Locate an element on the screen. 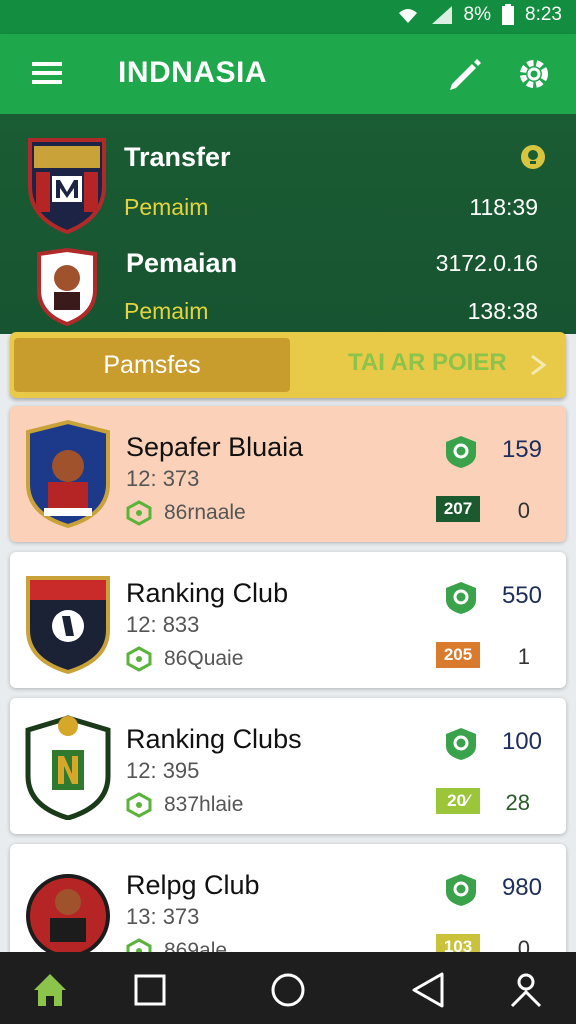  club-score: 159 is located at coordinates (521, 449).